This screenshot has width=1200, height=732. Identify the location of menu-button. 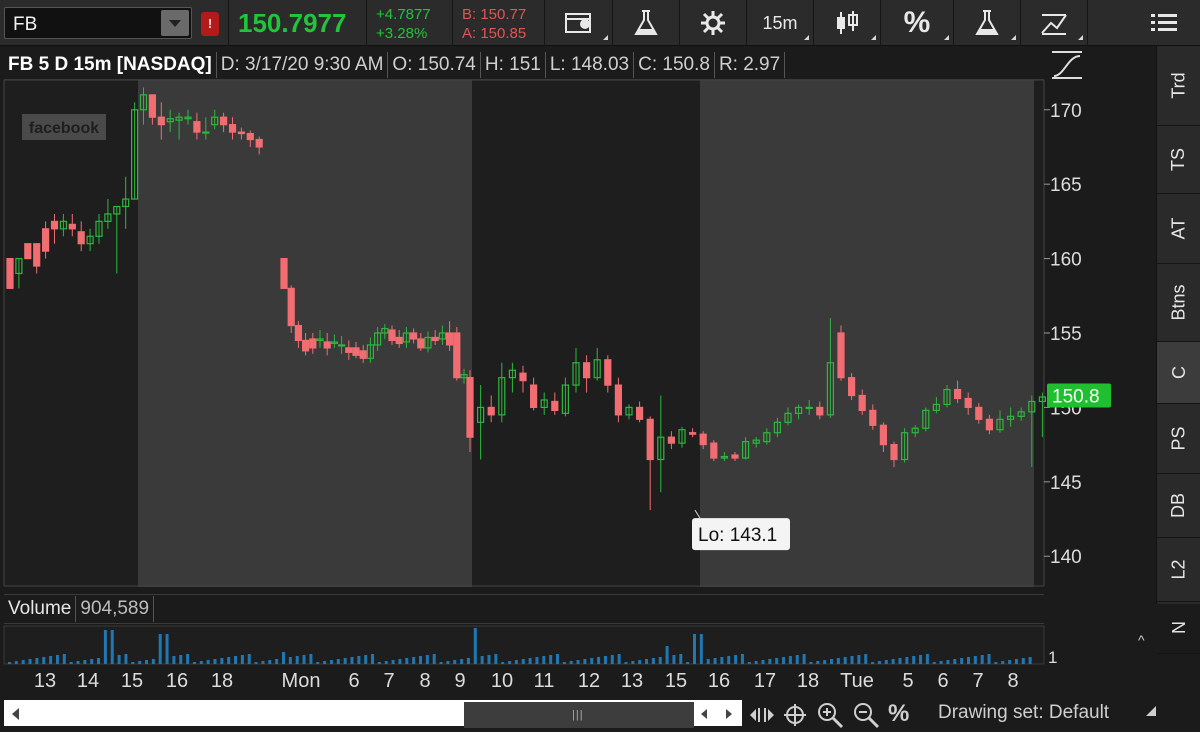
(1164, 23).